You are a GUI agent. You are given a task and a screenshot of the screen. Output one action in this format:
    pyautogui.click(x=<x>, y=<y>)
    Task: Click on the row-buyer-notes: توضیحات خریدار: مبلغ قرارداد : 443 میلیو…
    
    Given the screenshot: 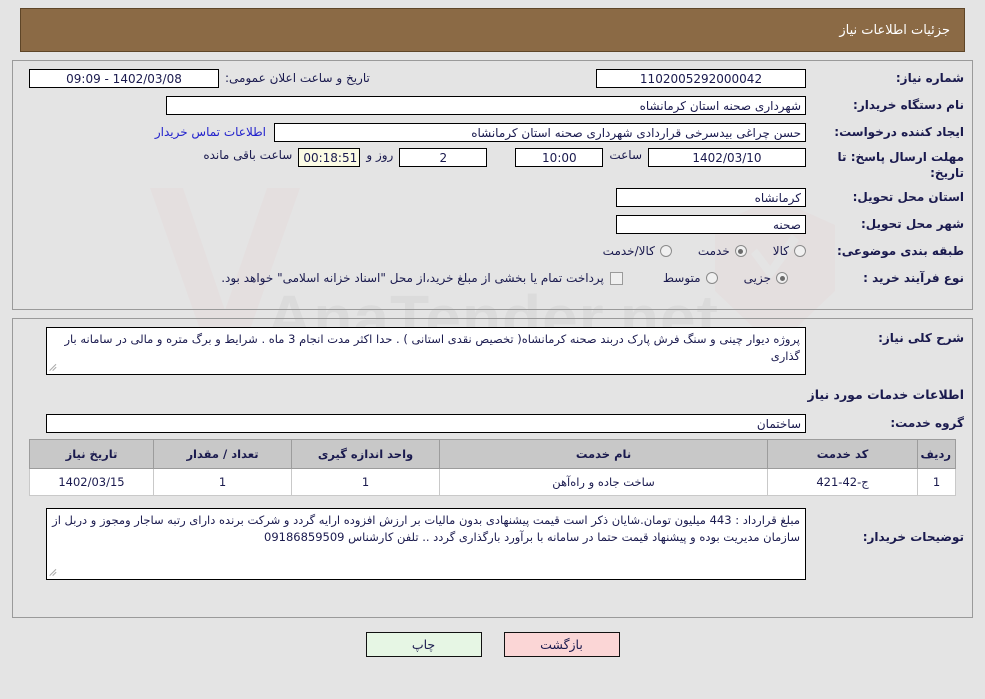 What is the action you would take?
    pyautogui.click(x=492, y=544)
    